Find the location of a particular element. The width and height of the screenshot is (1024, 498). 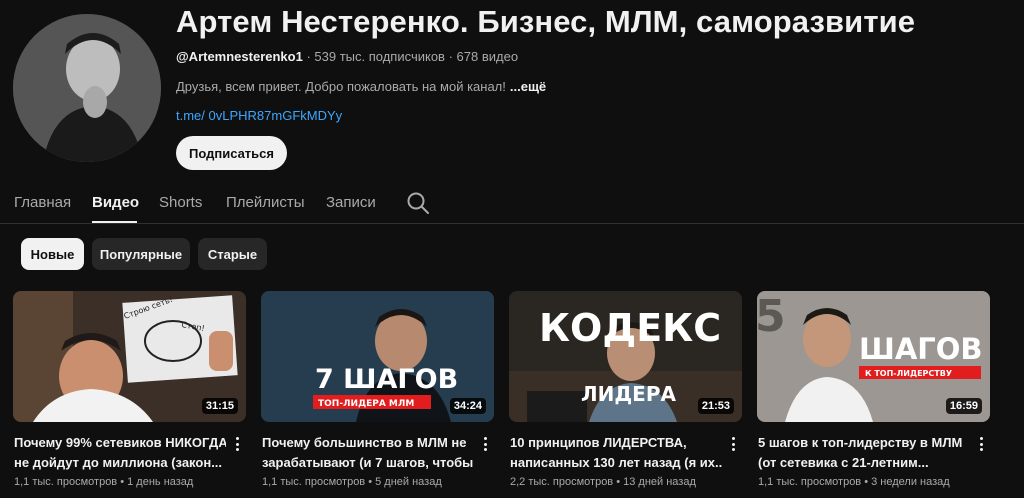

video-metadata: 1,1 тыс. просмотров • 3 недели назад is located at coordinates (854, 482).